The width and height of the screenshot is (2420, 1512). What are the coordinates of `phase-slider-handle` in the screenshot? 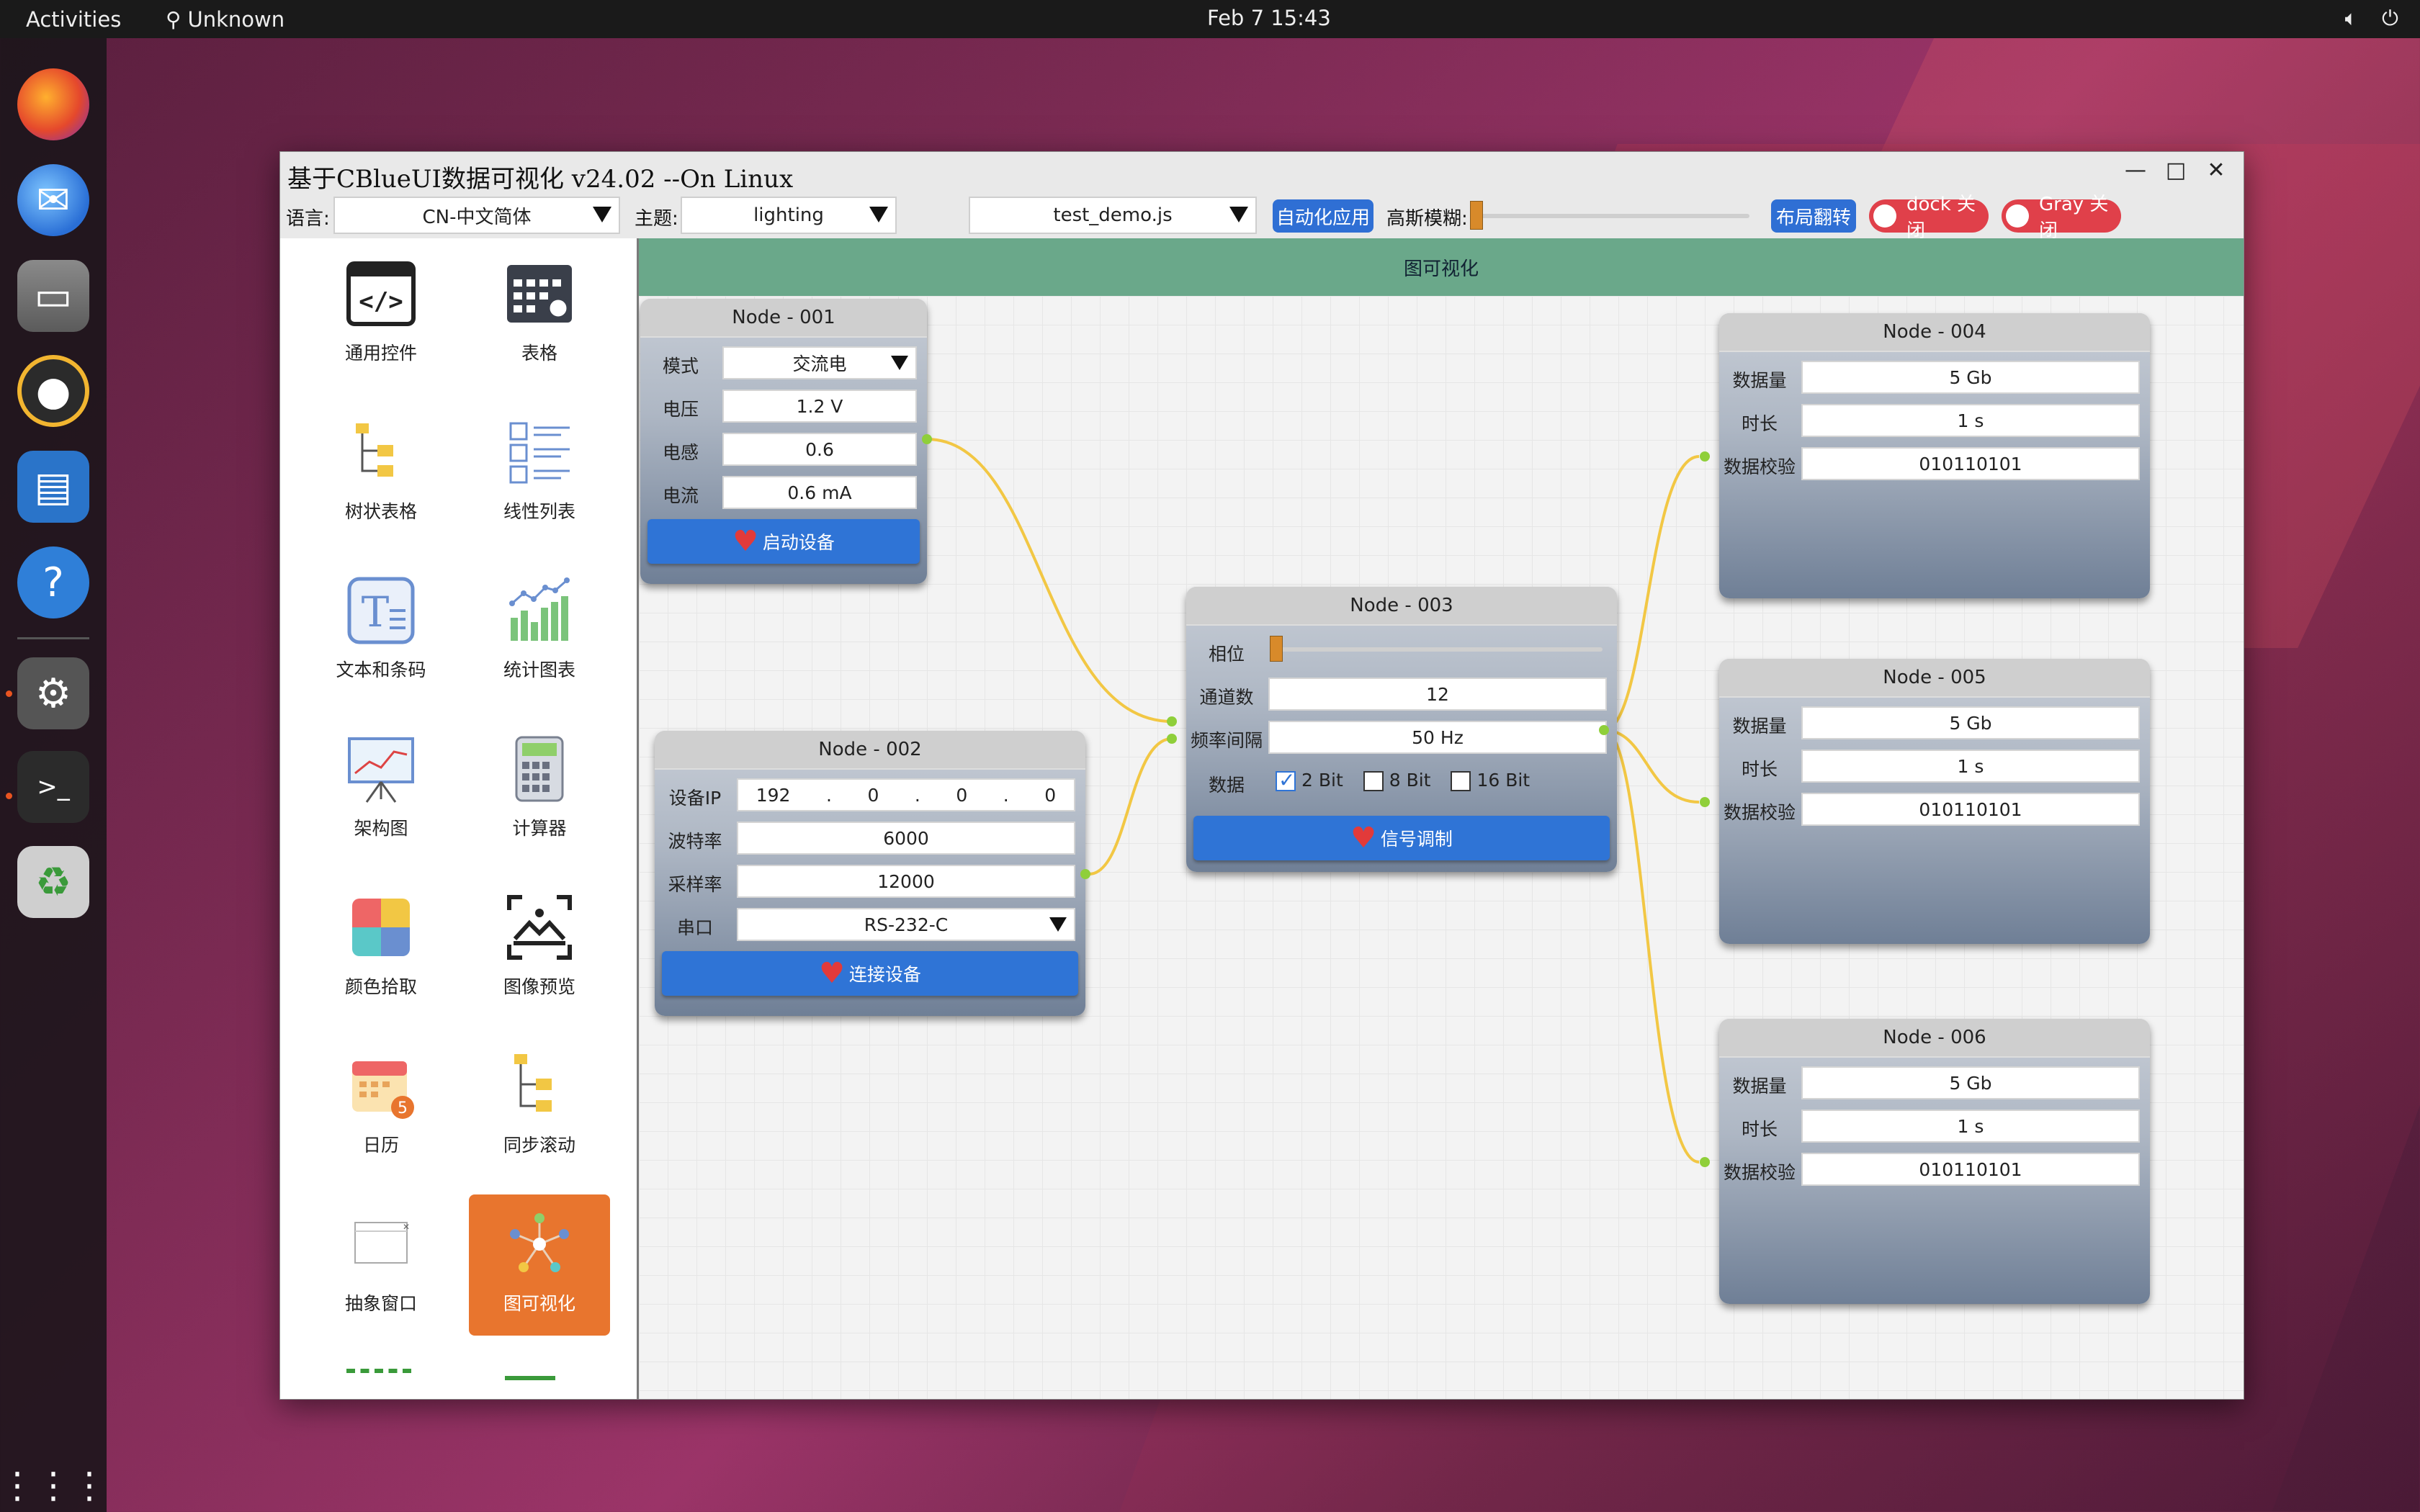 It's located at (1276, 649).